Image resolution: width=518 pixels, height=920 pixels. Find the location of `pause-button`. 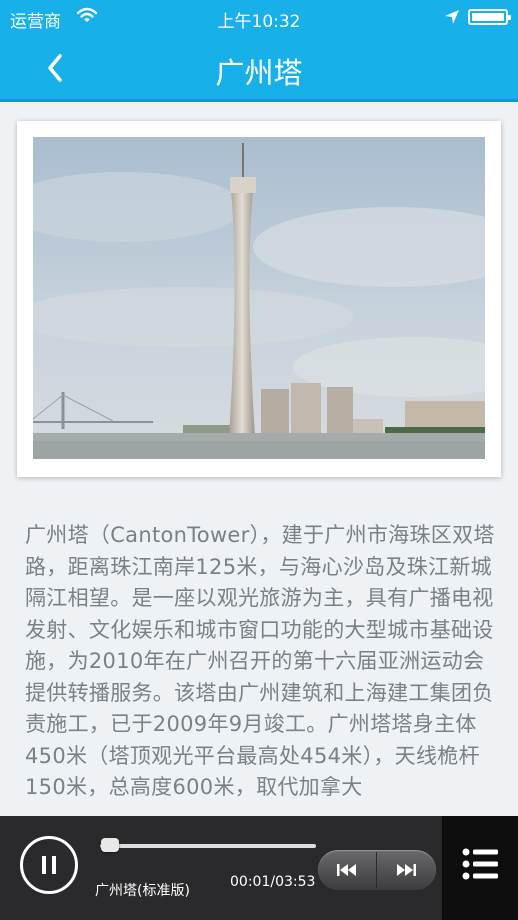

pause-button is located at coordinates (49, 865).